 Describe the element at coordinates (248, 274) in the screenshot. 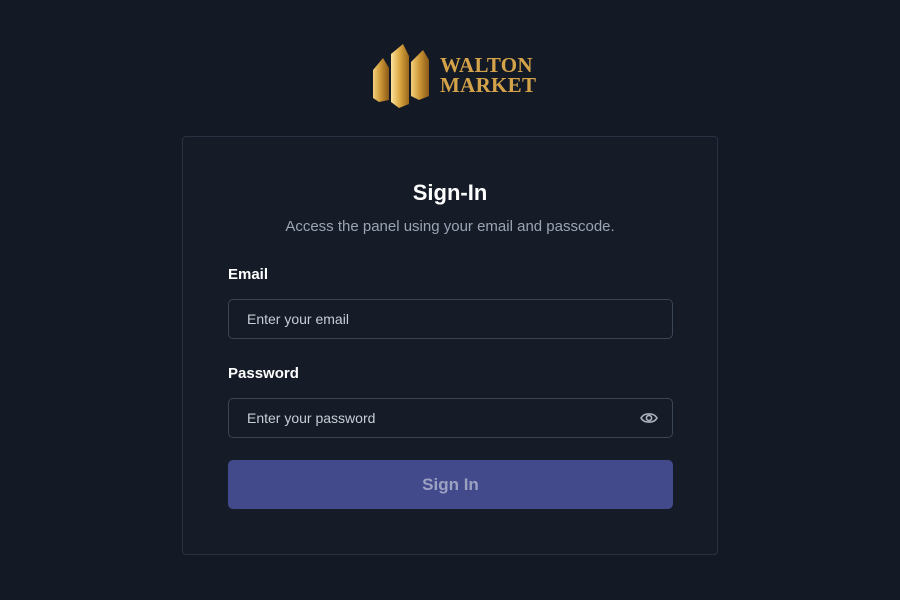

I see `email-label: Email` at that location.